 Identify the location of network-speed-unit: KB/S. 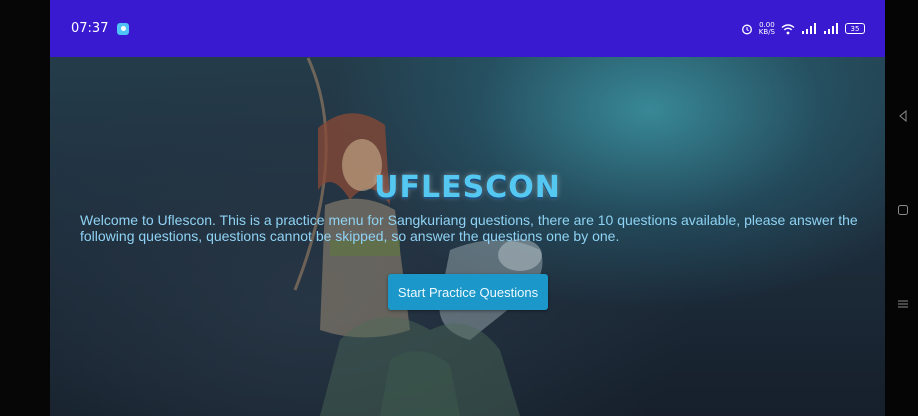
(766, 31).